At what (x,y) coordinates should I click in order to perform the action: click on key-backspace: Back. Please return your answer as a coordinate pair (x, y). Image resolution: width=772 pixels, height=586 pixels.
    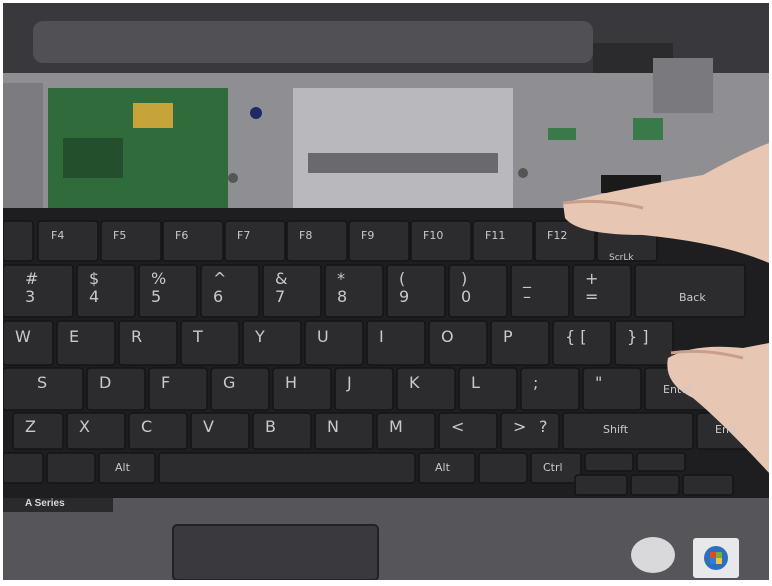
    Looking at the image, I should click on (692, 297).